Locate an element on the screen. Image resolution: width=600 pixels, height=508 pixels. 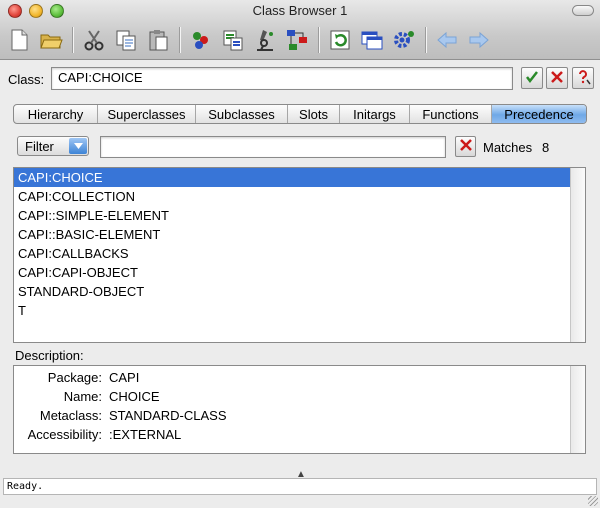
checkmark-icon is located at coordinates (532, 78).